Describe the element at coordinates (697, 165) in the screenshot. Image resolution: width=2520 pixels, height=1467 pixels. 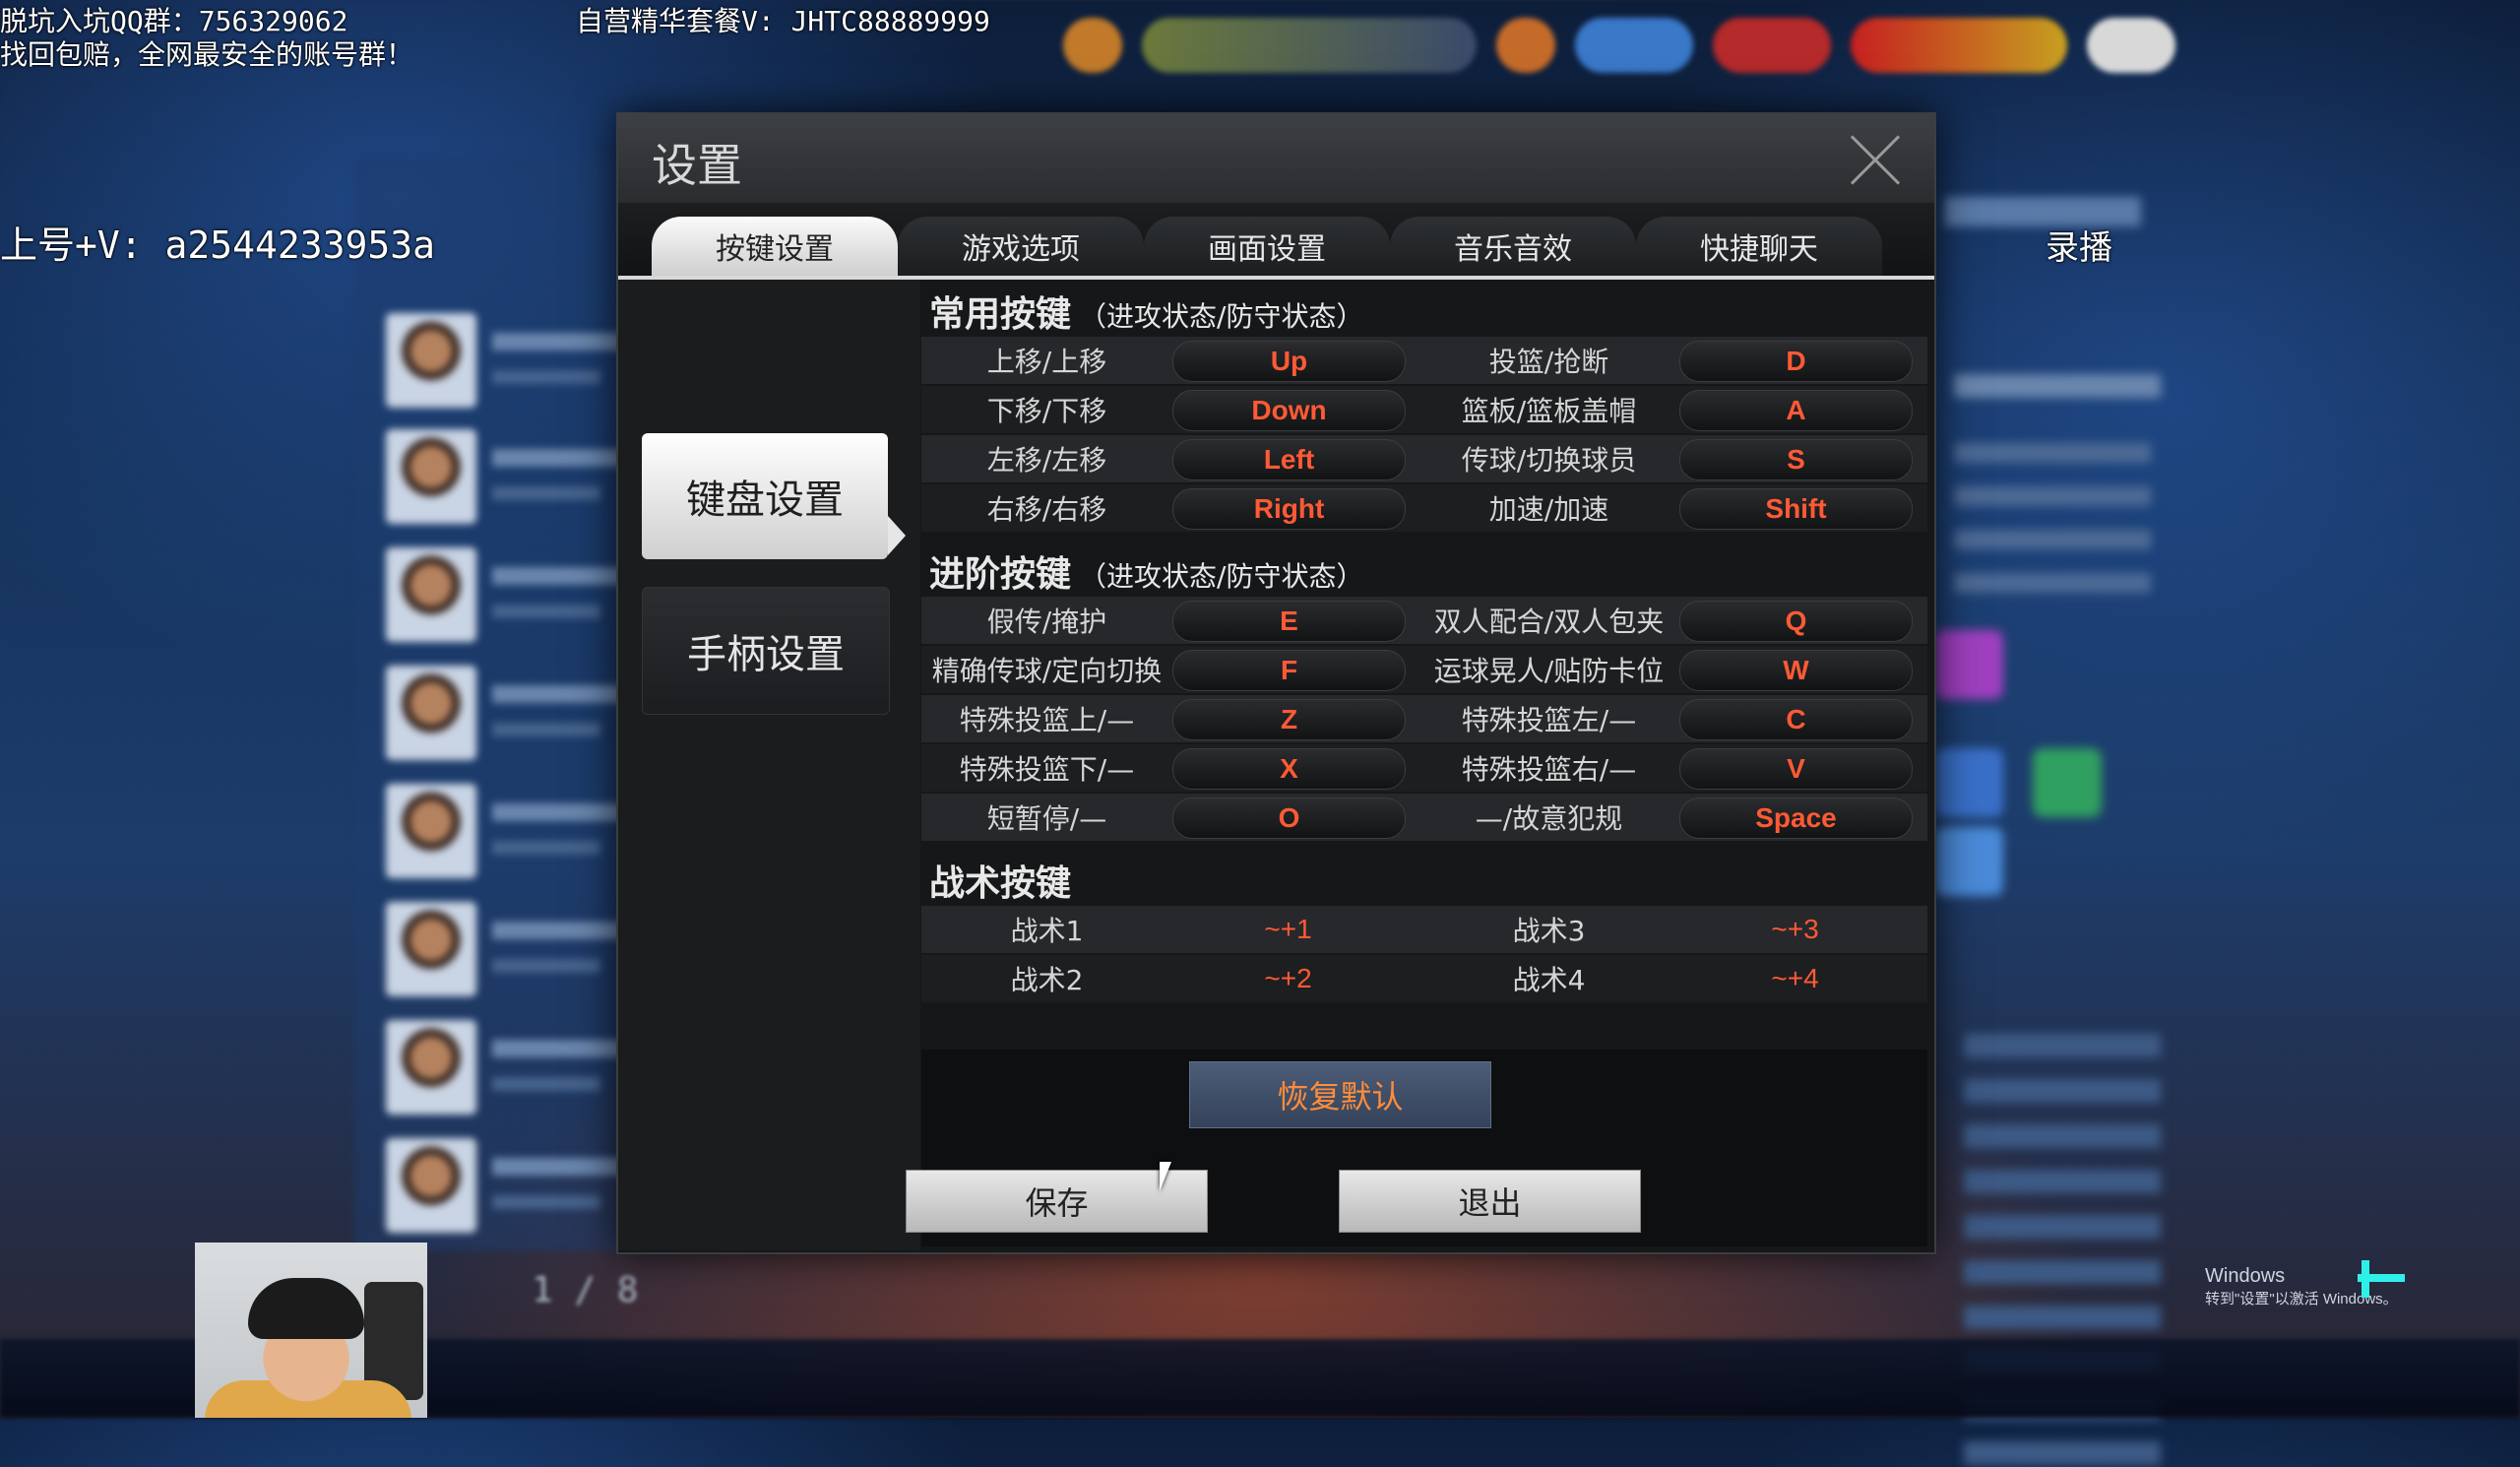
I see `dialog-title: 设置` at that location.